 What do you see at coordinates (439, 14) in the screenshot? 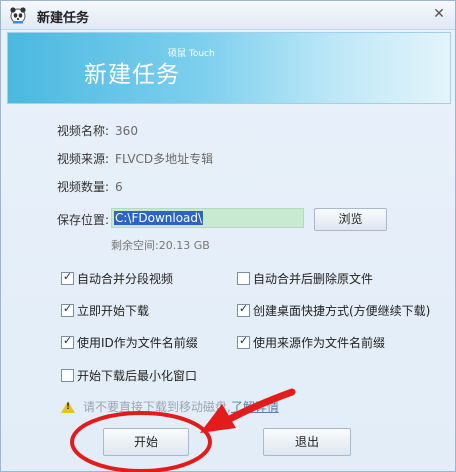
I see `close-icon: ✕` at bounding box center [439, 14].